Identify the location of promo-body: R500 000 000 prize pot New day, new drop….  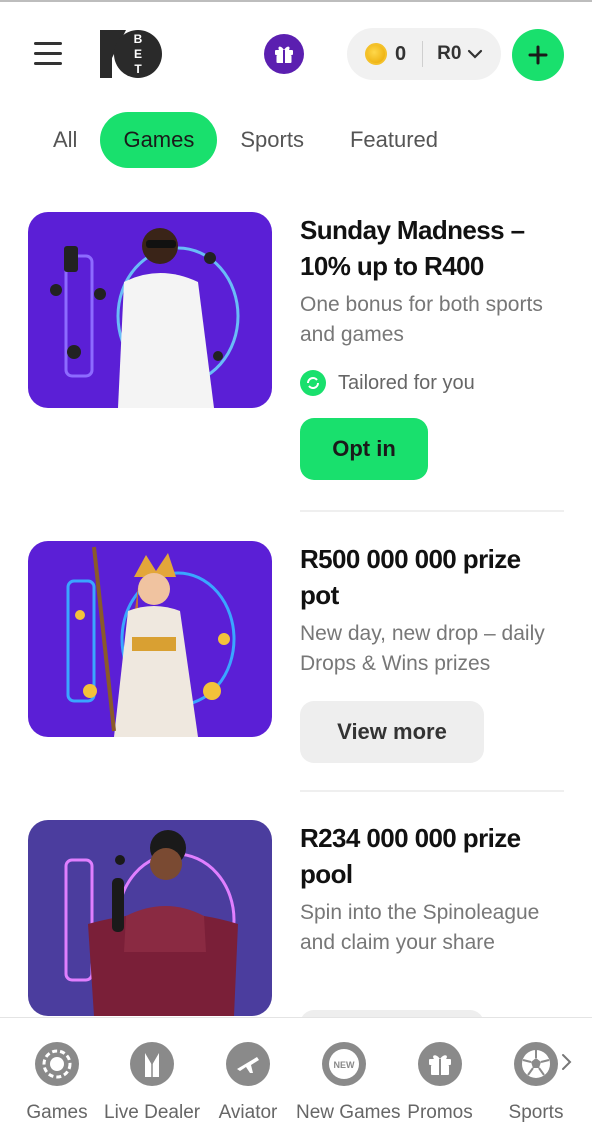
(432, 652).